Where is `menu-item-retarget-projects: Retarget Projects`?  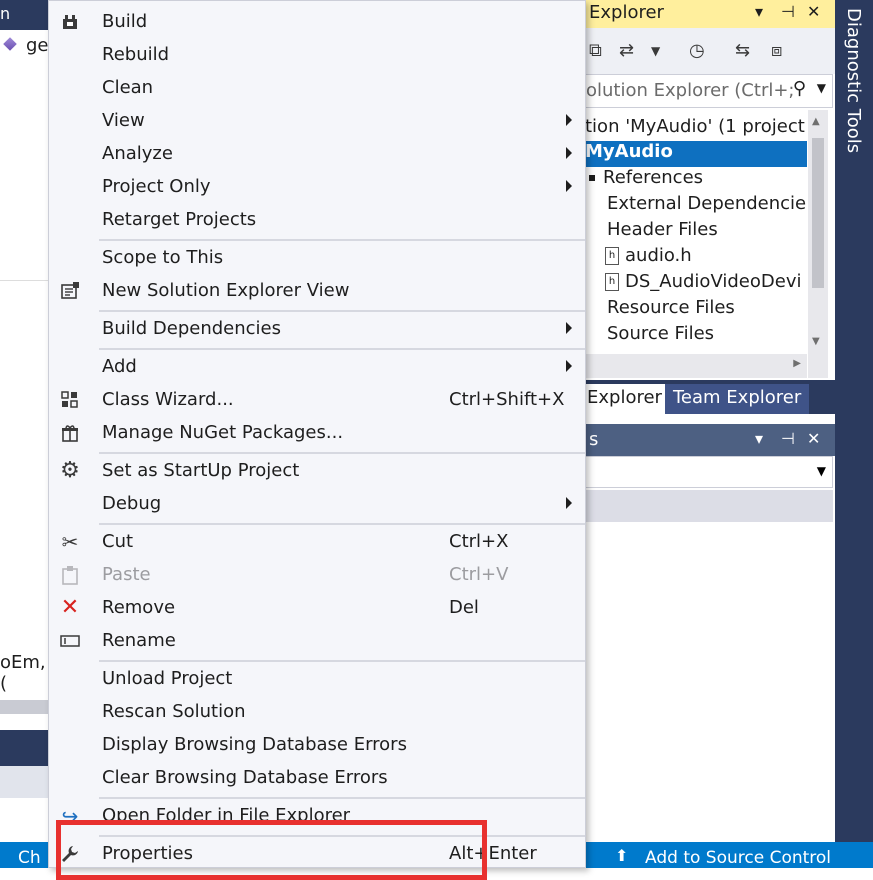 menu-item-retarget-projects: Retarget Projects is located at coordinates (317, 219).